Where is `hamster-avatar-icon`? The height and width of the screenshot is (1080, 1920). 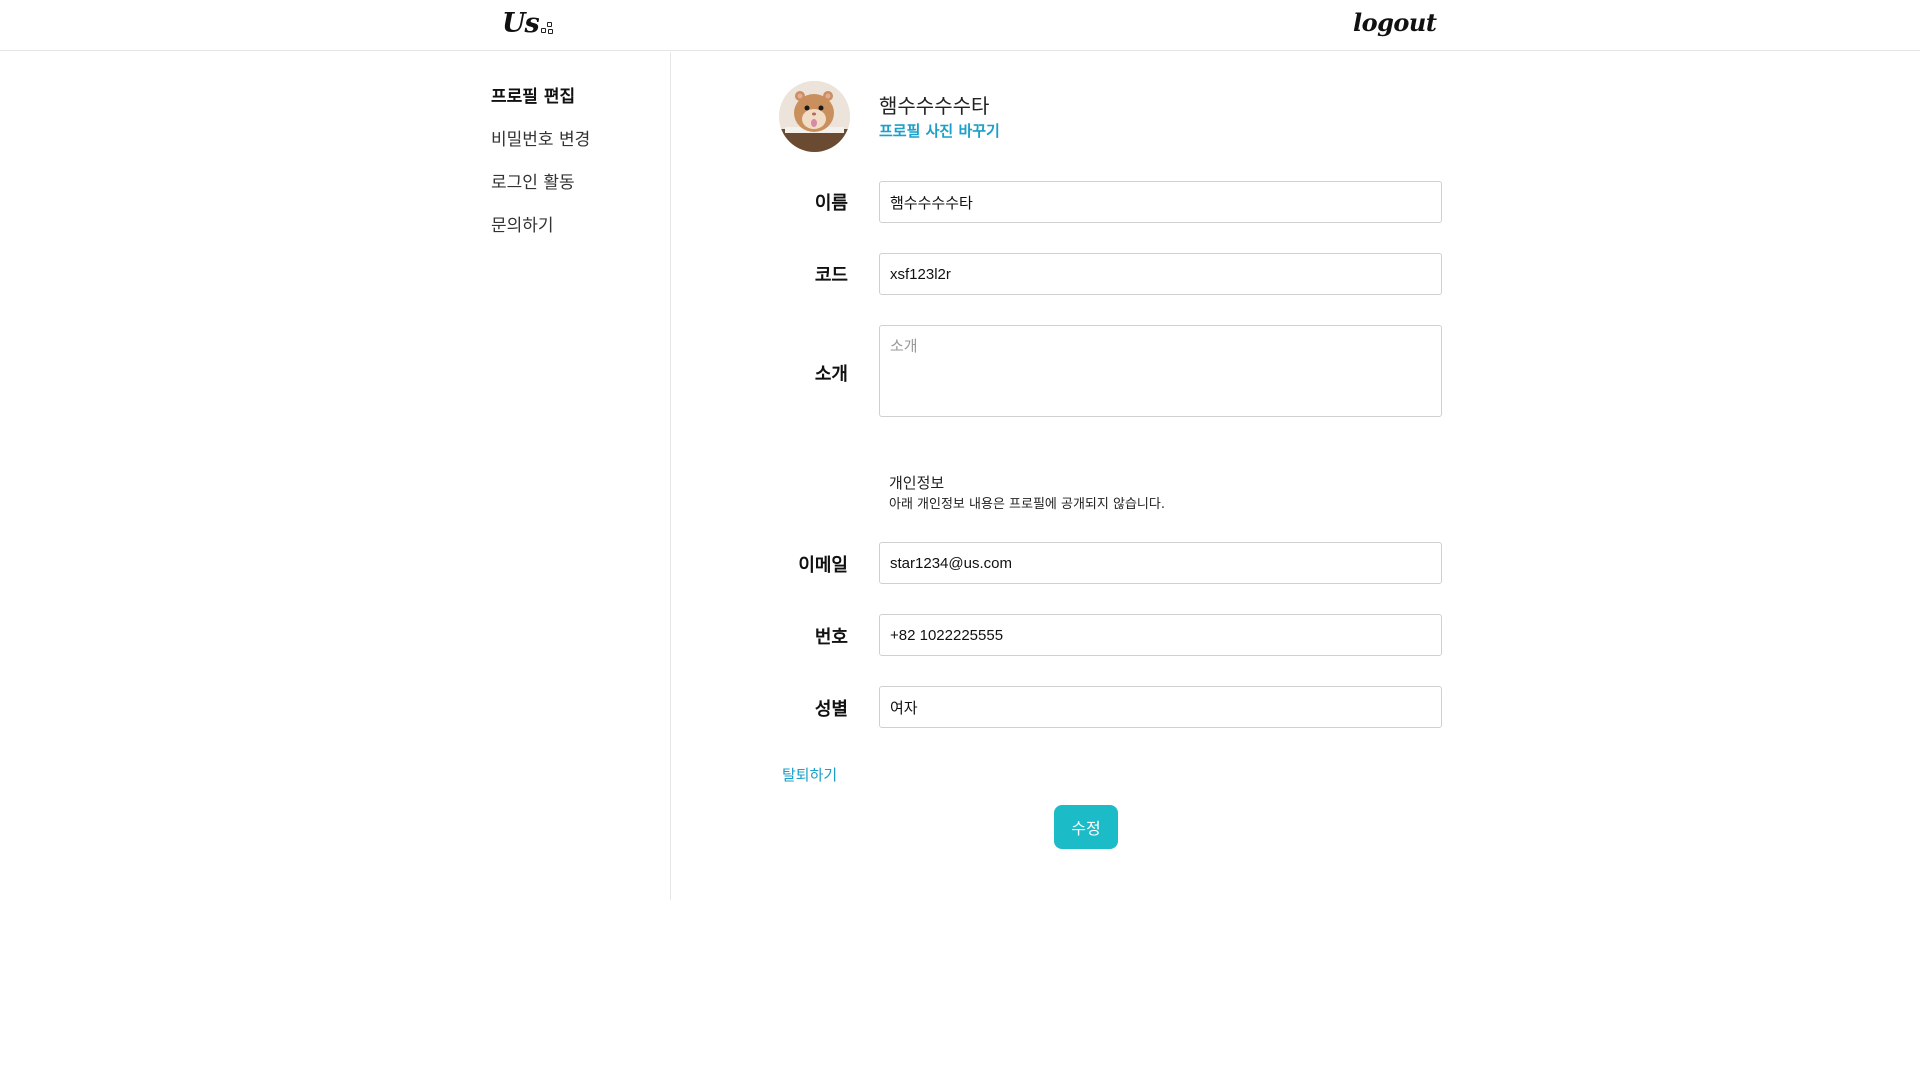
hamster-avatar-icon is located at coordinates (814, 116).